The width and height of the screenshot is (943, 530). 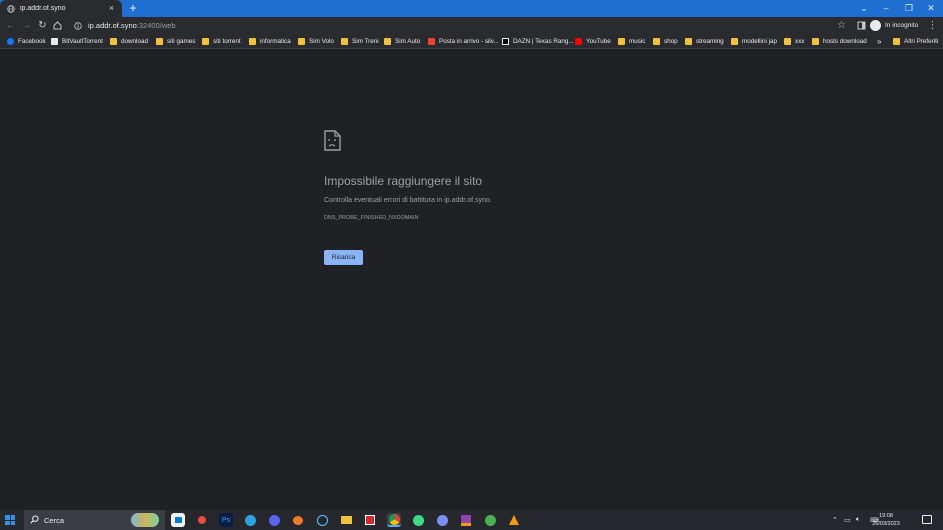 What do you see at coordinates (54, 520) in the screenshot?
I see `search-placeholder: Cerca` at bounding box center [54, 520].